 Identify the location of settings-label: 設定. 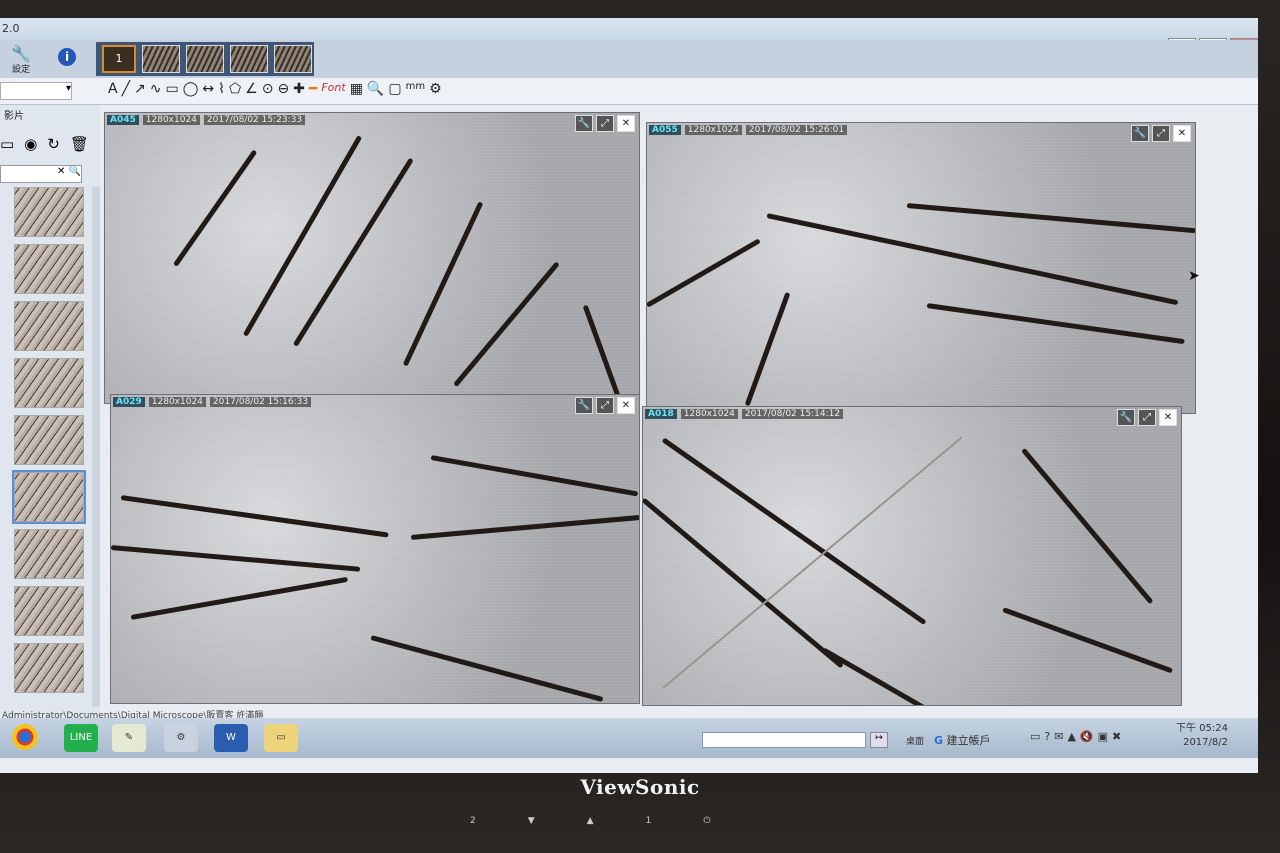
(20, 70).